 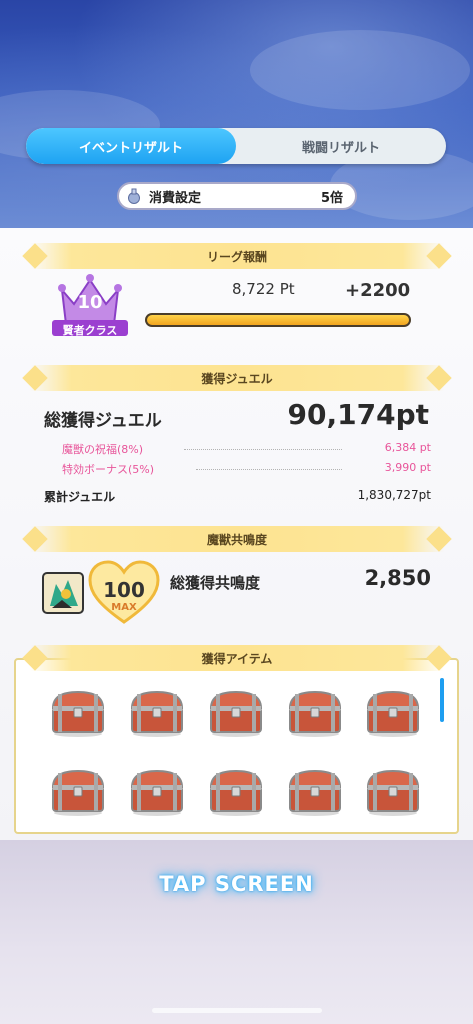 What do you see at coordinates (394, 495) in the screenshot?
I see `cumulative-jewel-value: 1,830,727pt` at bounding box center [394, 495].